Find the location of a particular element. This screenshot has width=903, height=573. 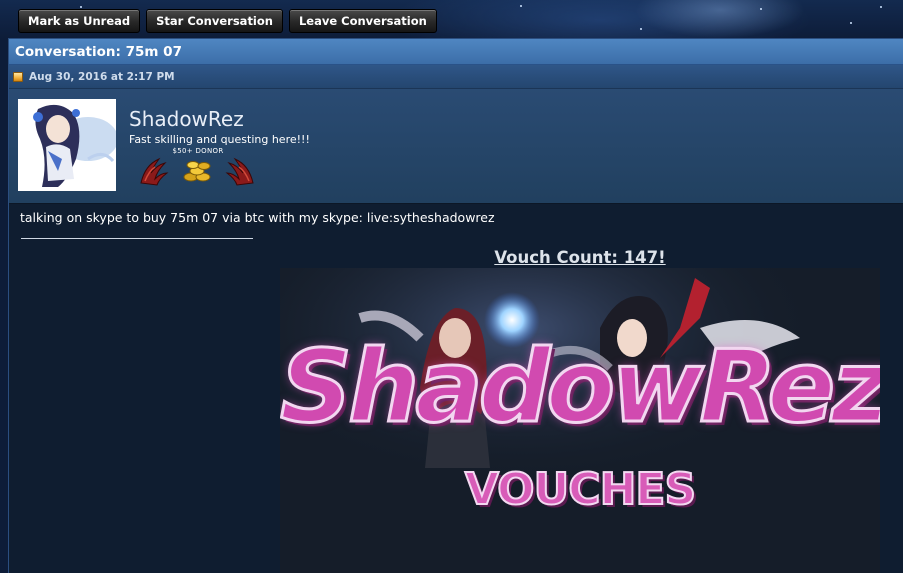

message-date: Aug 30, 2016 at 2:17 PM is located at coordinates (102, 77).